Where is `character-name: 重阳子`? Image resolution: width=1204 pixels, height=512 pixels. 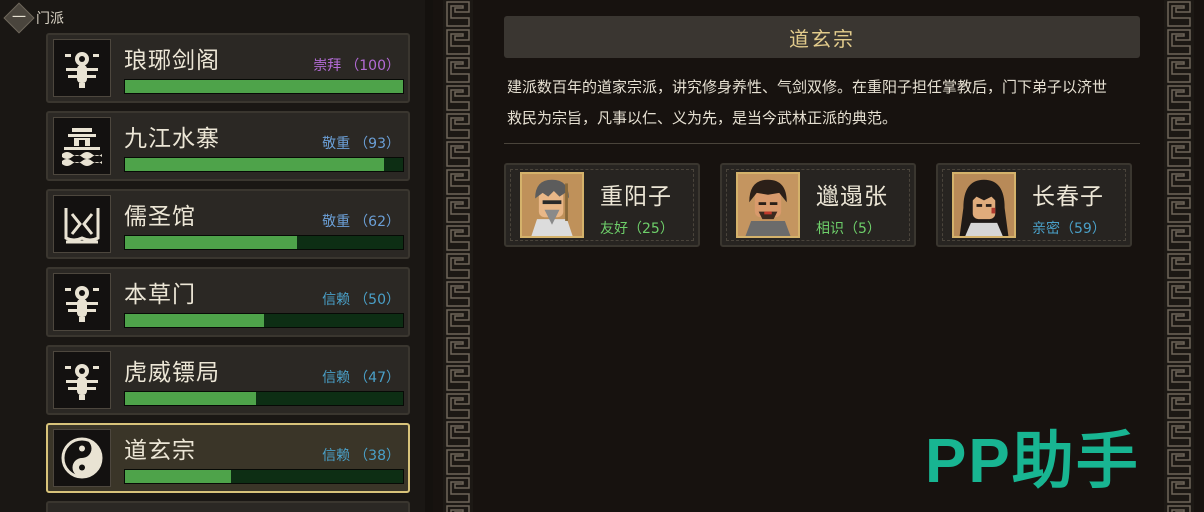 character-name: 重阳子 is located at coordinates (636, 197).